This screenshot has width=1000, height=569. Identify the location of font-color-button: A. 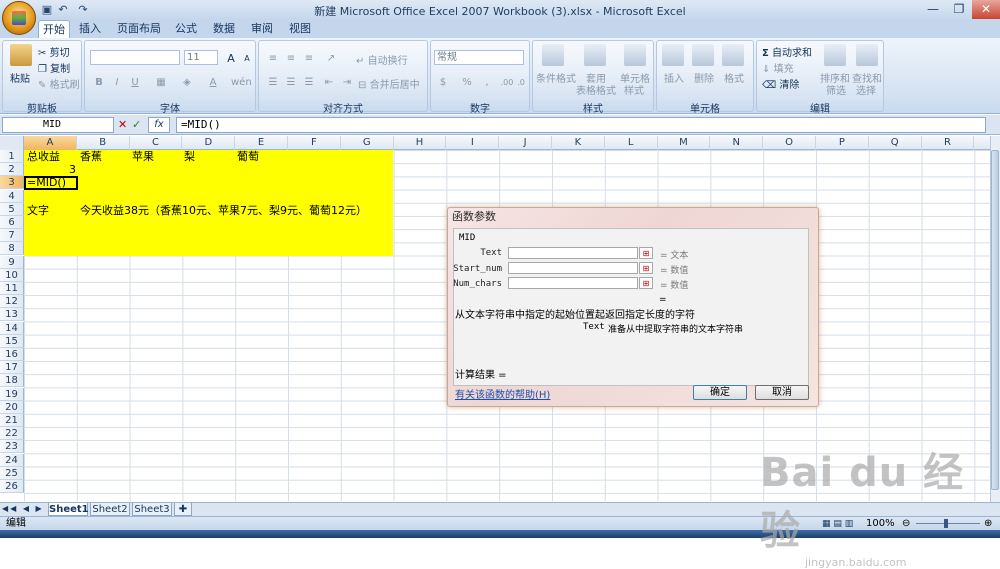
(213, 81).